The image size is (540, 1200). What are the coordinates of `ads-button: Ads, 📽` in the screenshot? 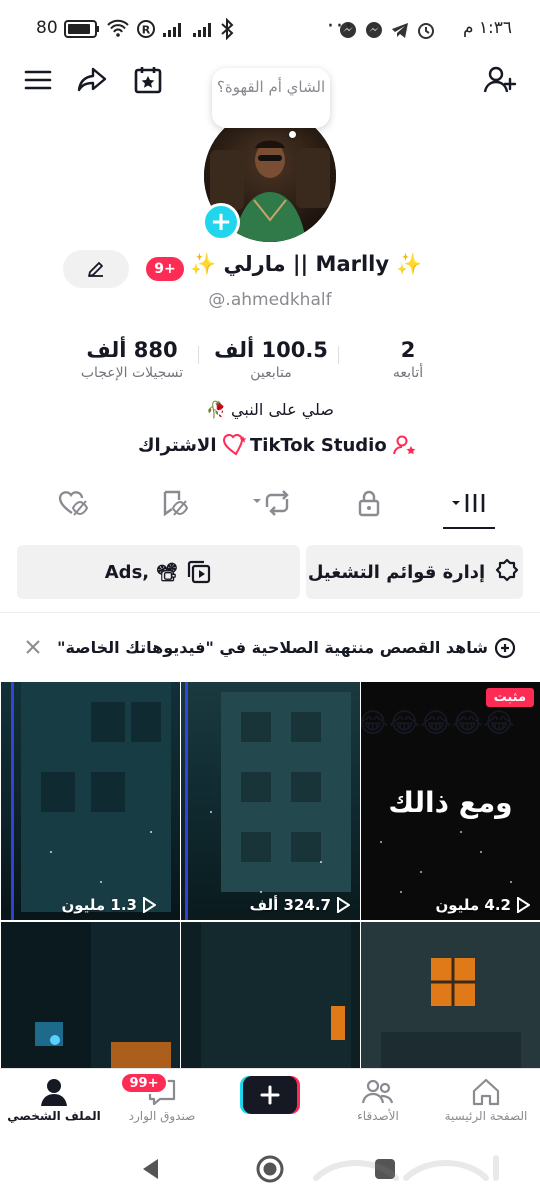 It's located at (158, 572).